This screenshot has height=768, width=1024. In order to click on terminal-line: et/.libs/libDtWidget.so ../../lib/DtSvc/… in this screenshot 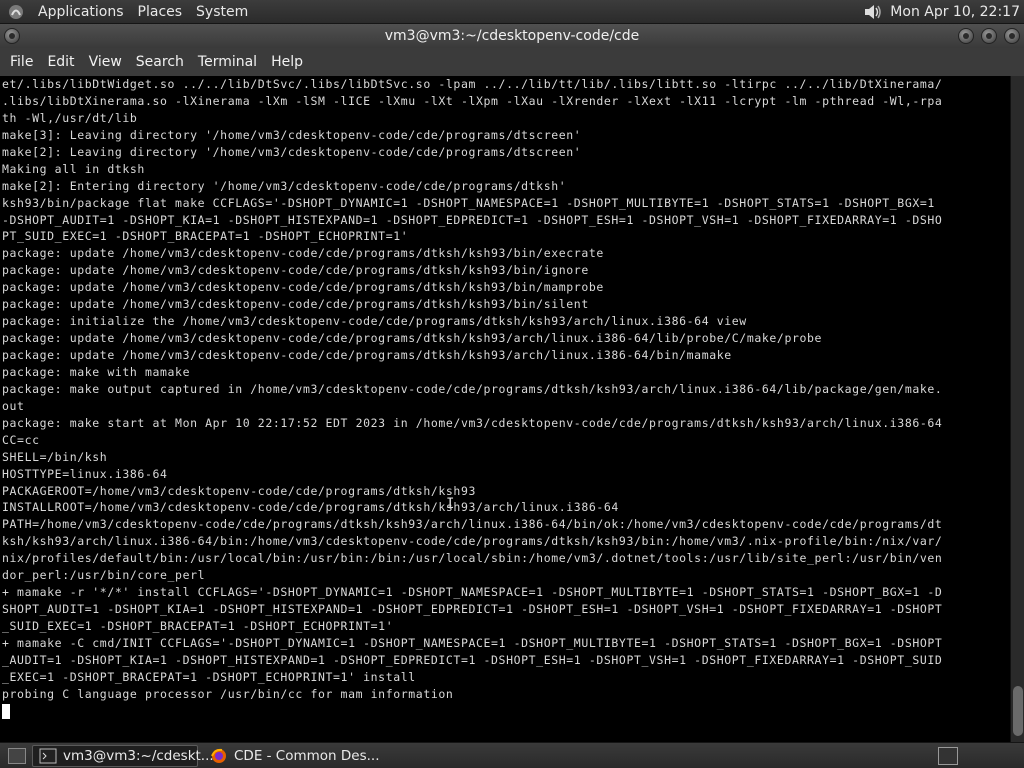, I will do `click(472, 84)`.